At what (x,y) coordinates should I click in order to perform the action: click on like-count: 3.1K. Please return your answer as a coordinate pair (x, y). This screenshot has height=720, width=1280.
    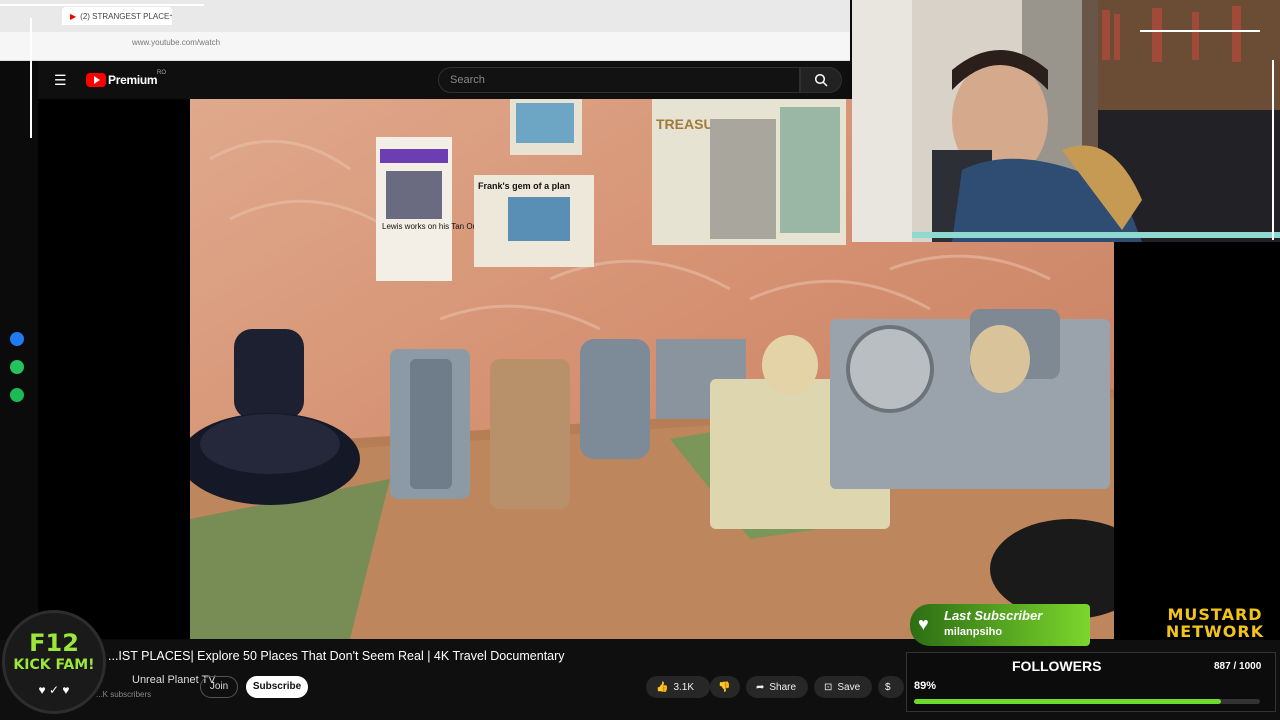
    Looking at the image, I should click on (684, 687).